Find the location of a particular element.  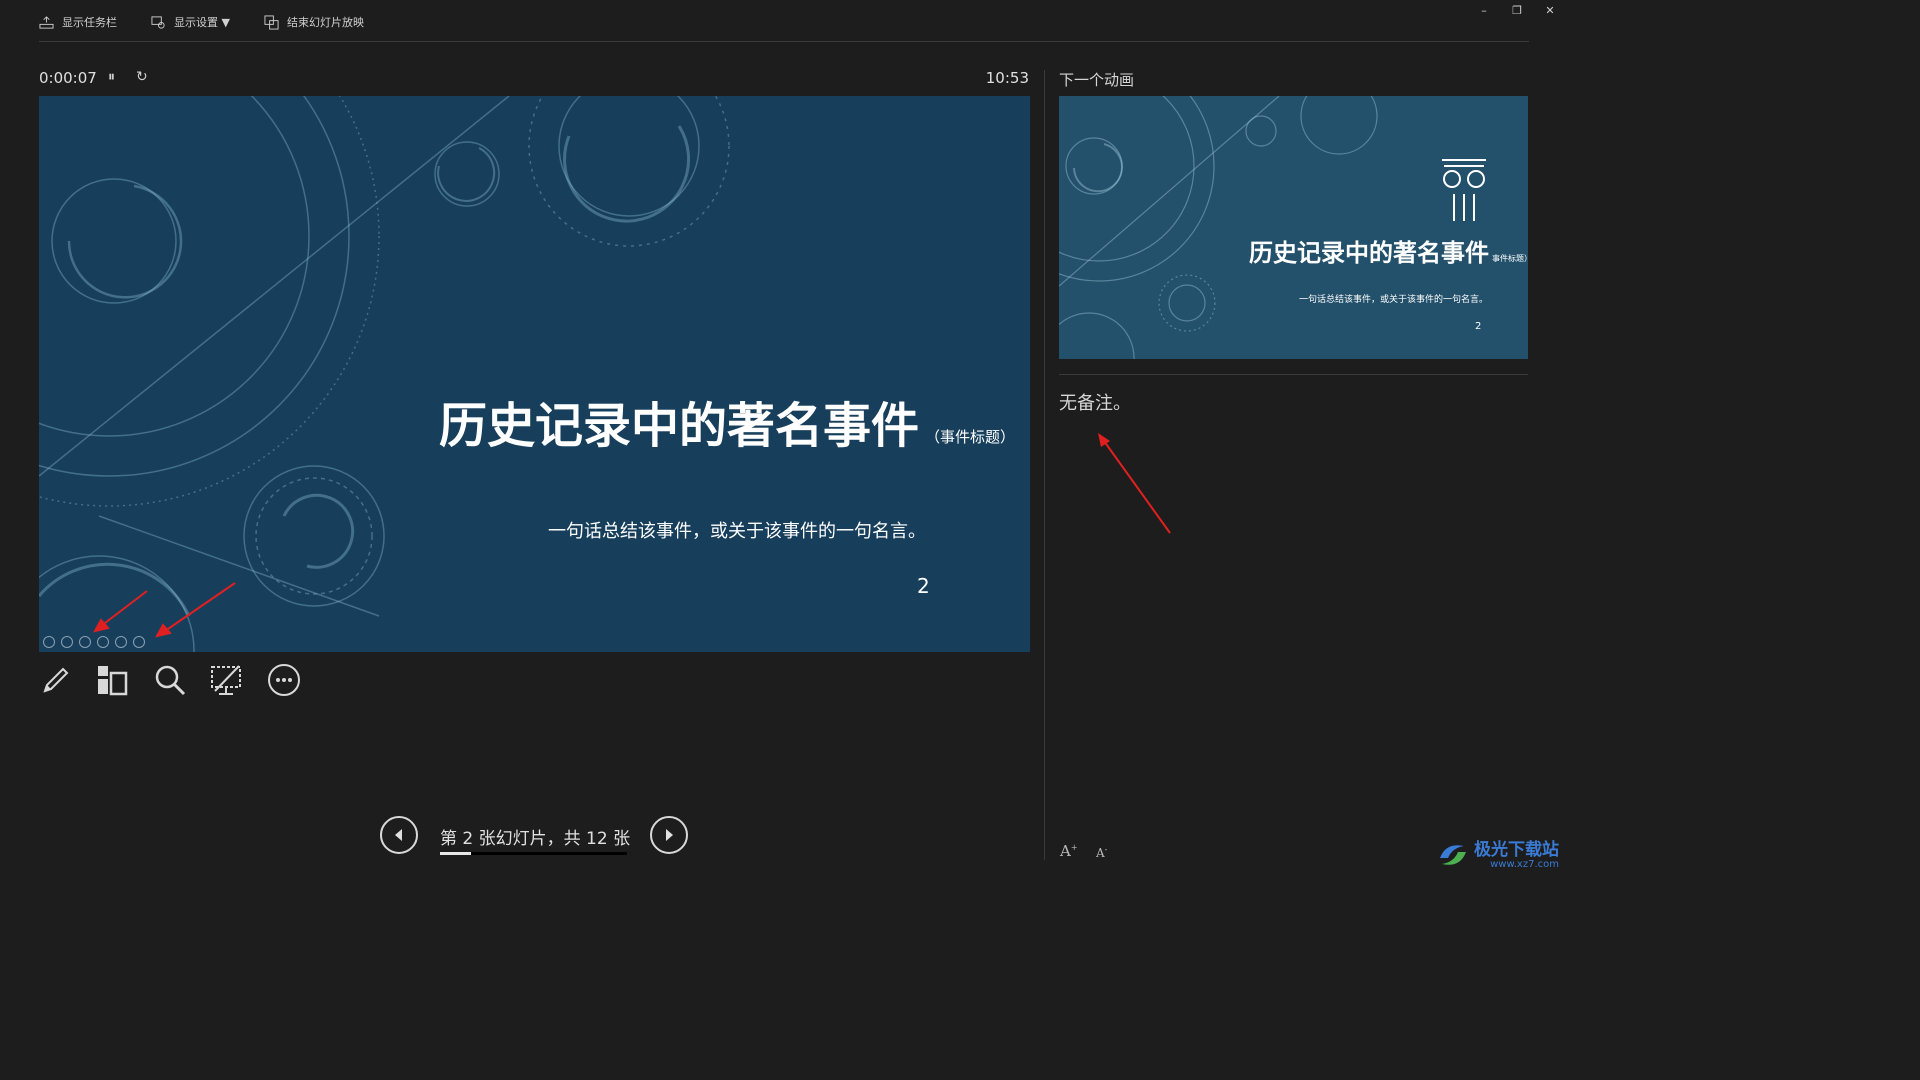

toolbar-divider is located at coordinates (784, 41).